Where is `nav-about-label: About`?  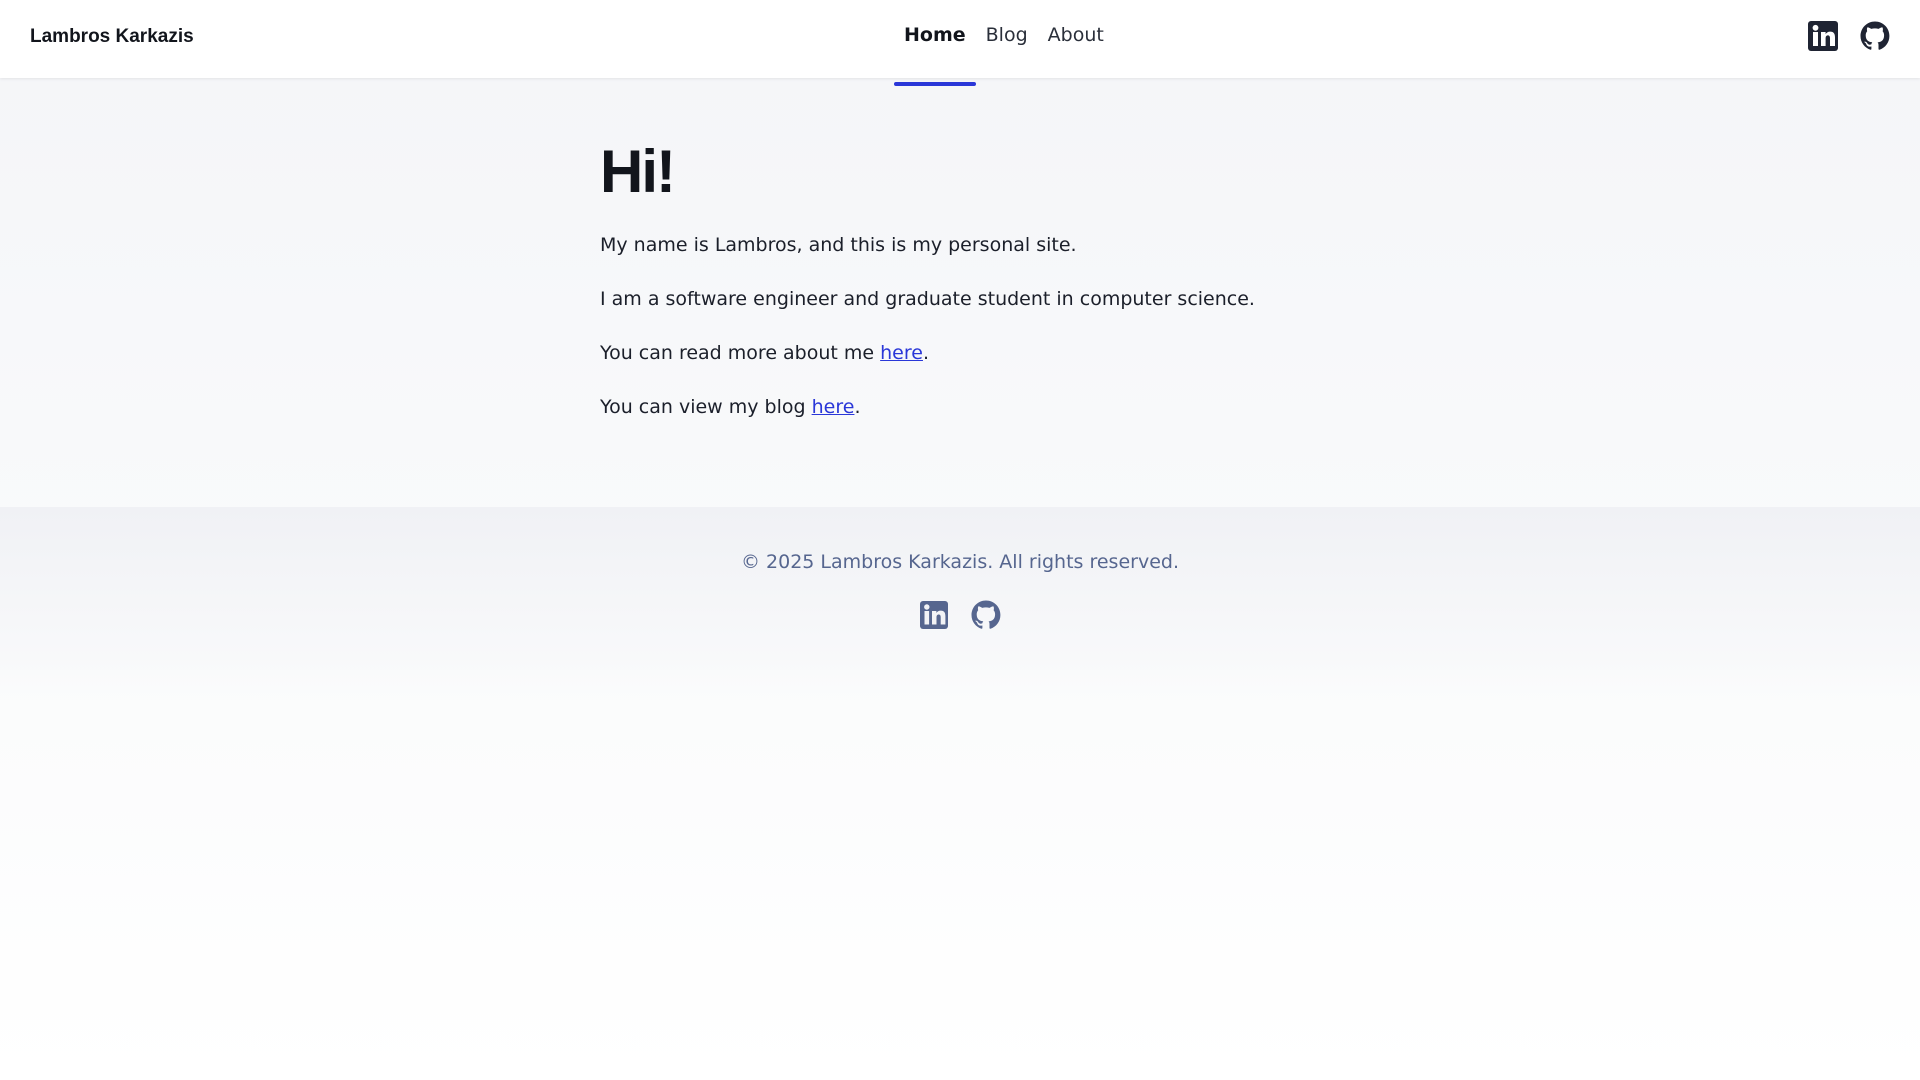 nav-about-label: About is located at coordinates (1075, 35).